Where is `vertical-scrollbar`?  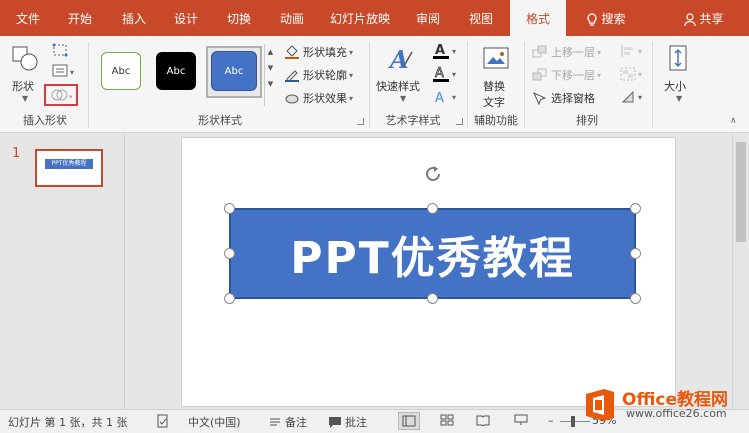
vertical-scrollbar is located at coordinates (740, 271).